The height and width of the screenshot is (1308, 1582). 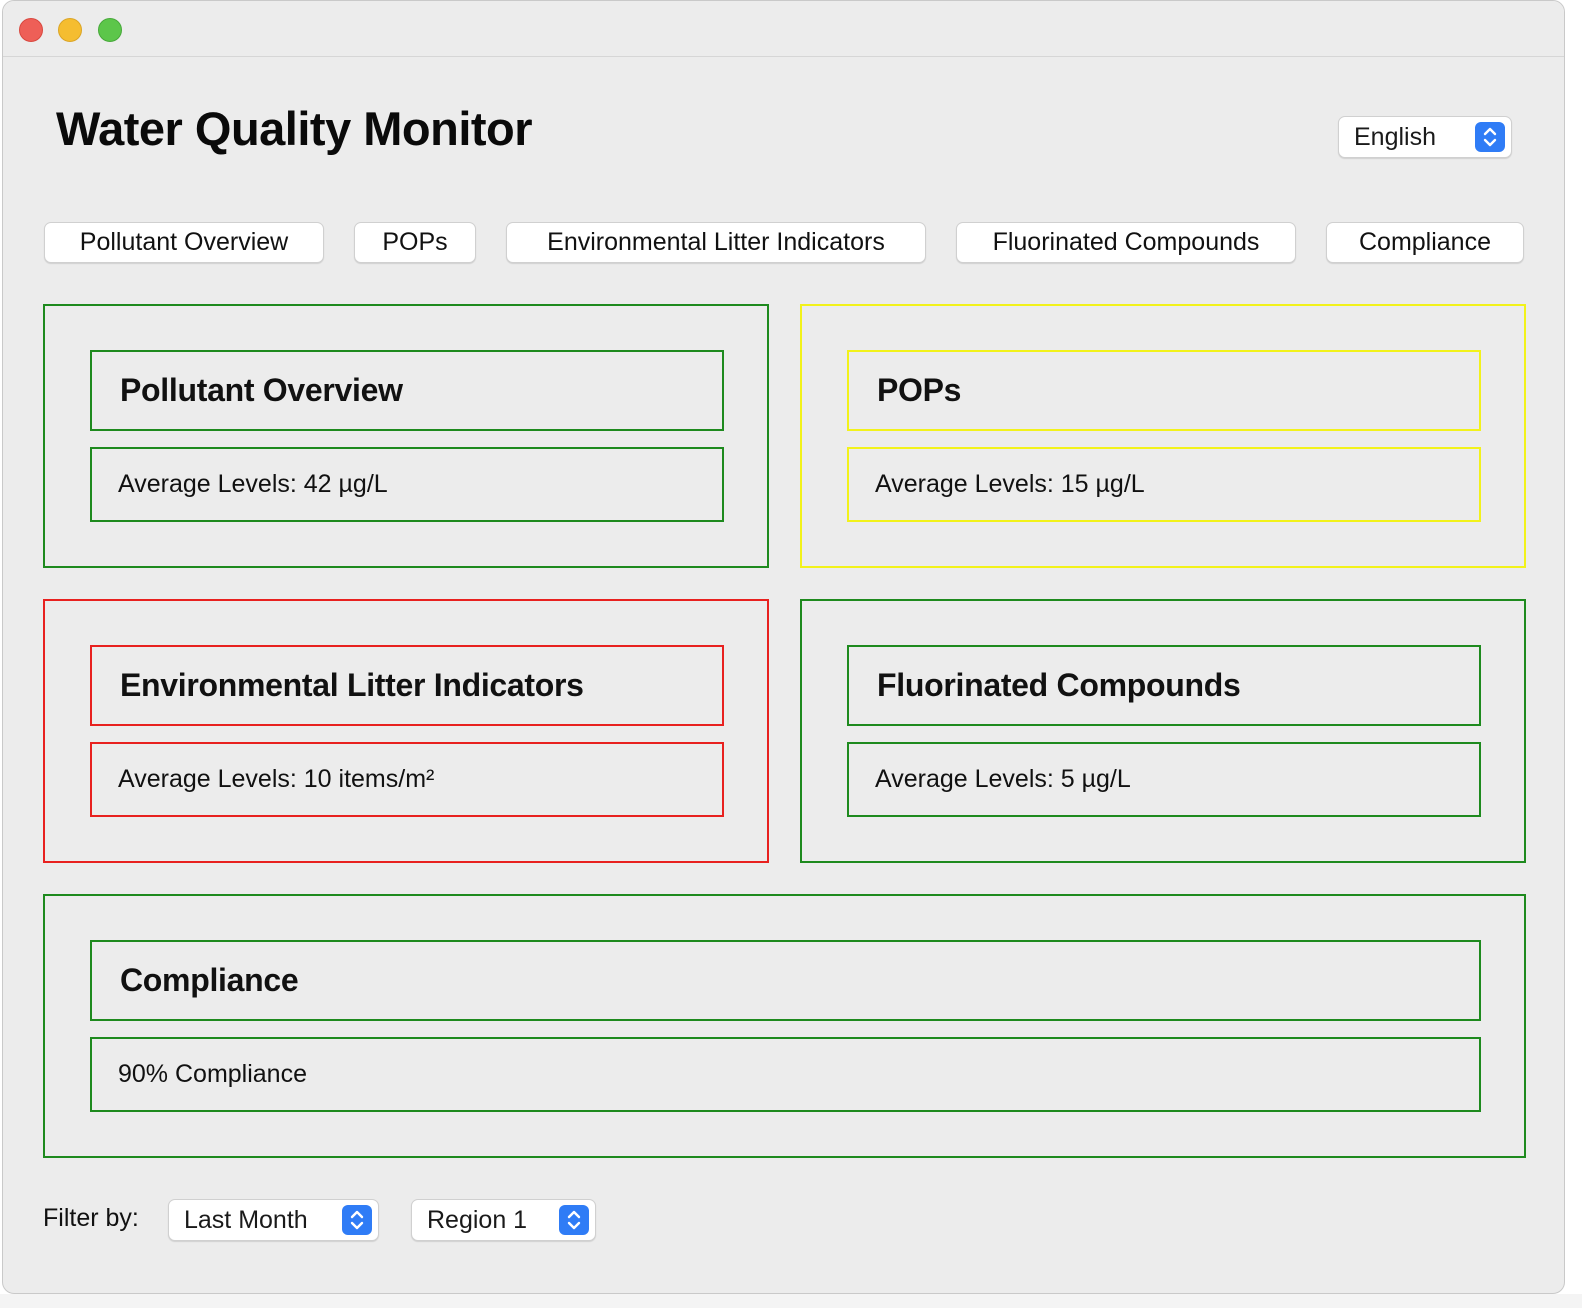 I want to click on panel-title: POPs, so click(x=1164, y=390).